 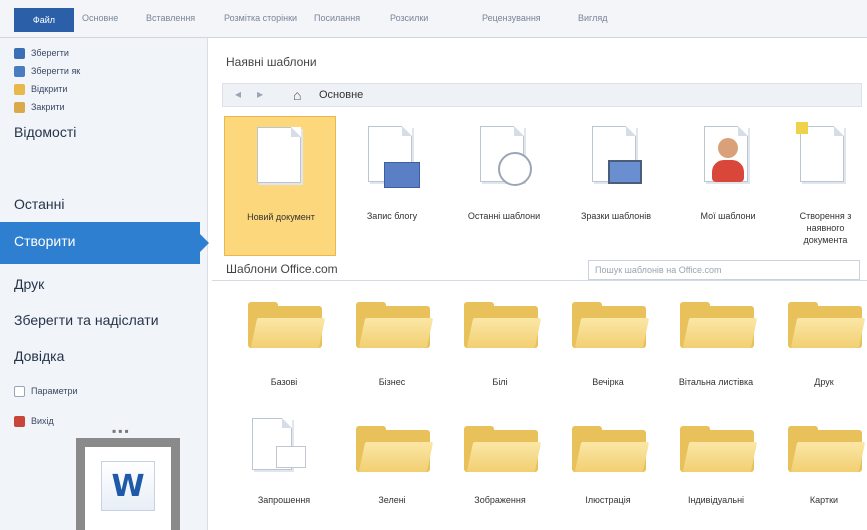 What do you see at coordinates (511, 18) in the screenshot?
I see `tab-review: Рецензування` at bounding box center [511, 18].